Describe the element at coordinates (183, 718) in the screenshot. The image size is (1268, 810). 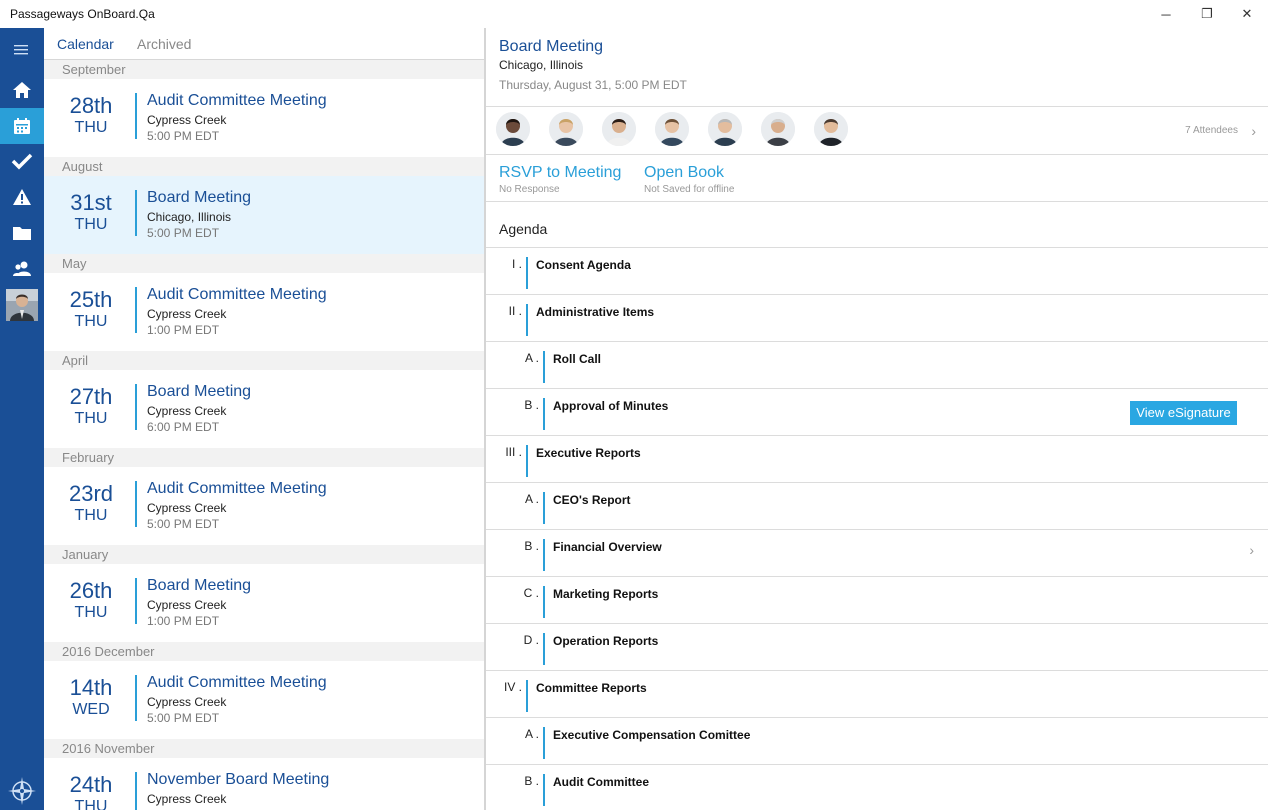
I see `meeting-time: 5:00 PM EDT` at that location.